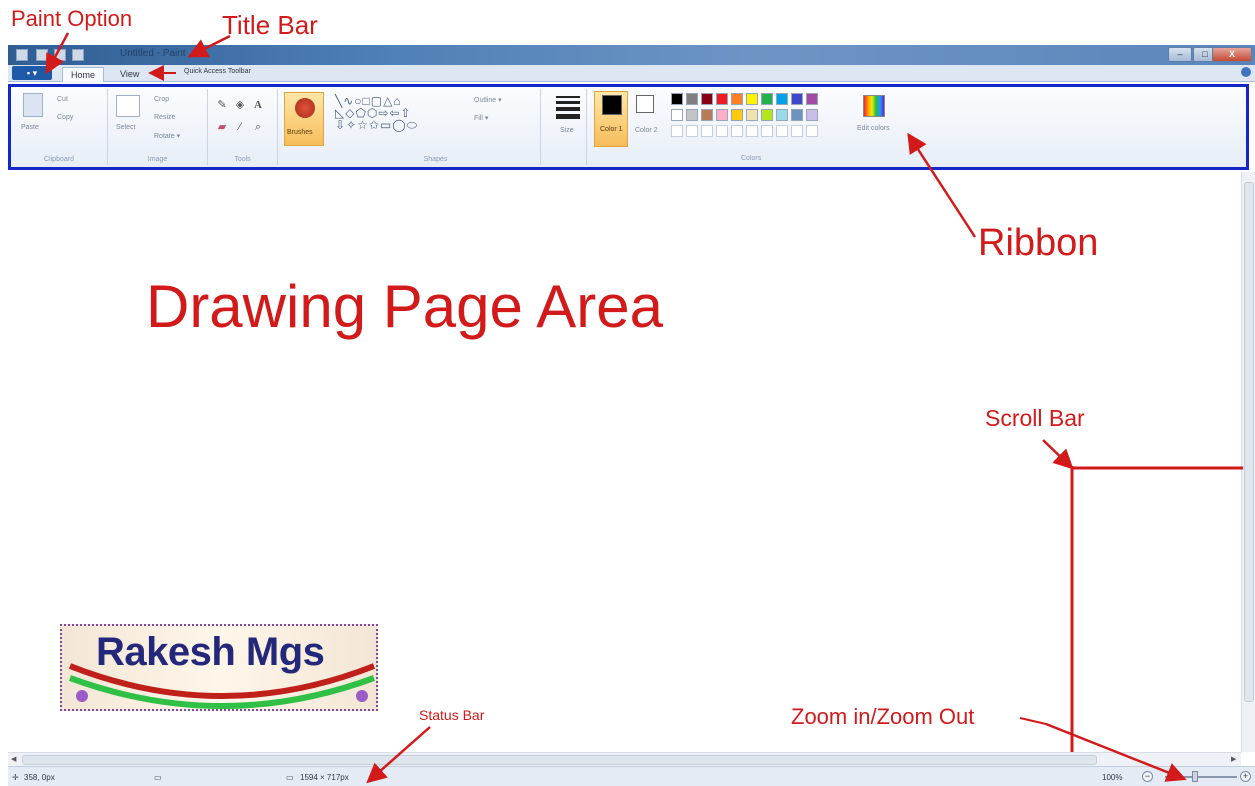 This screenshot has height=786, width=1255. What do you see at coordinates (39, 777) in the screenshot?
I see `cursor-position: 358, 0px` at bounding box center [39, 777].